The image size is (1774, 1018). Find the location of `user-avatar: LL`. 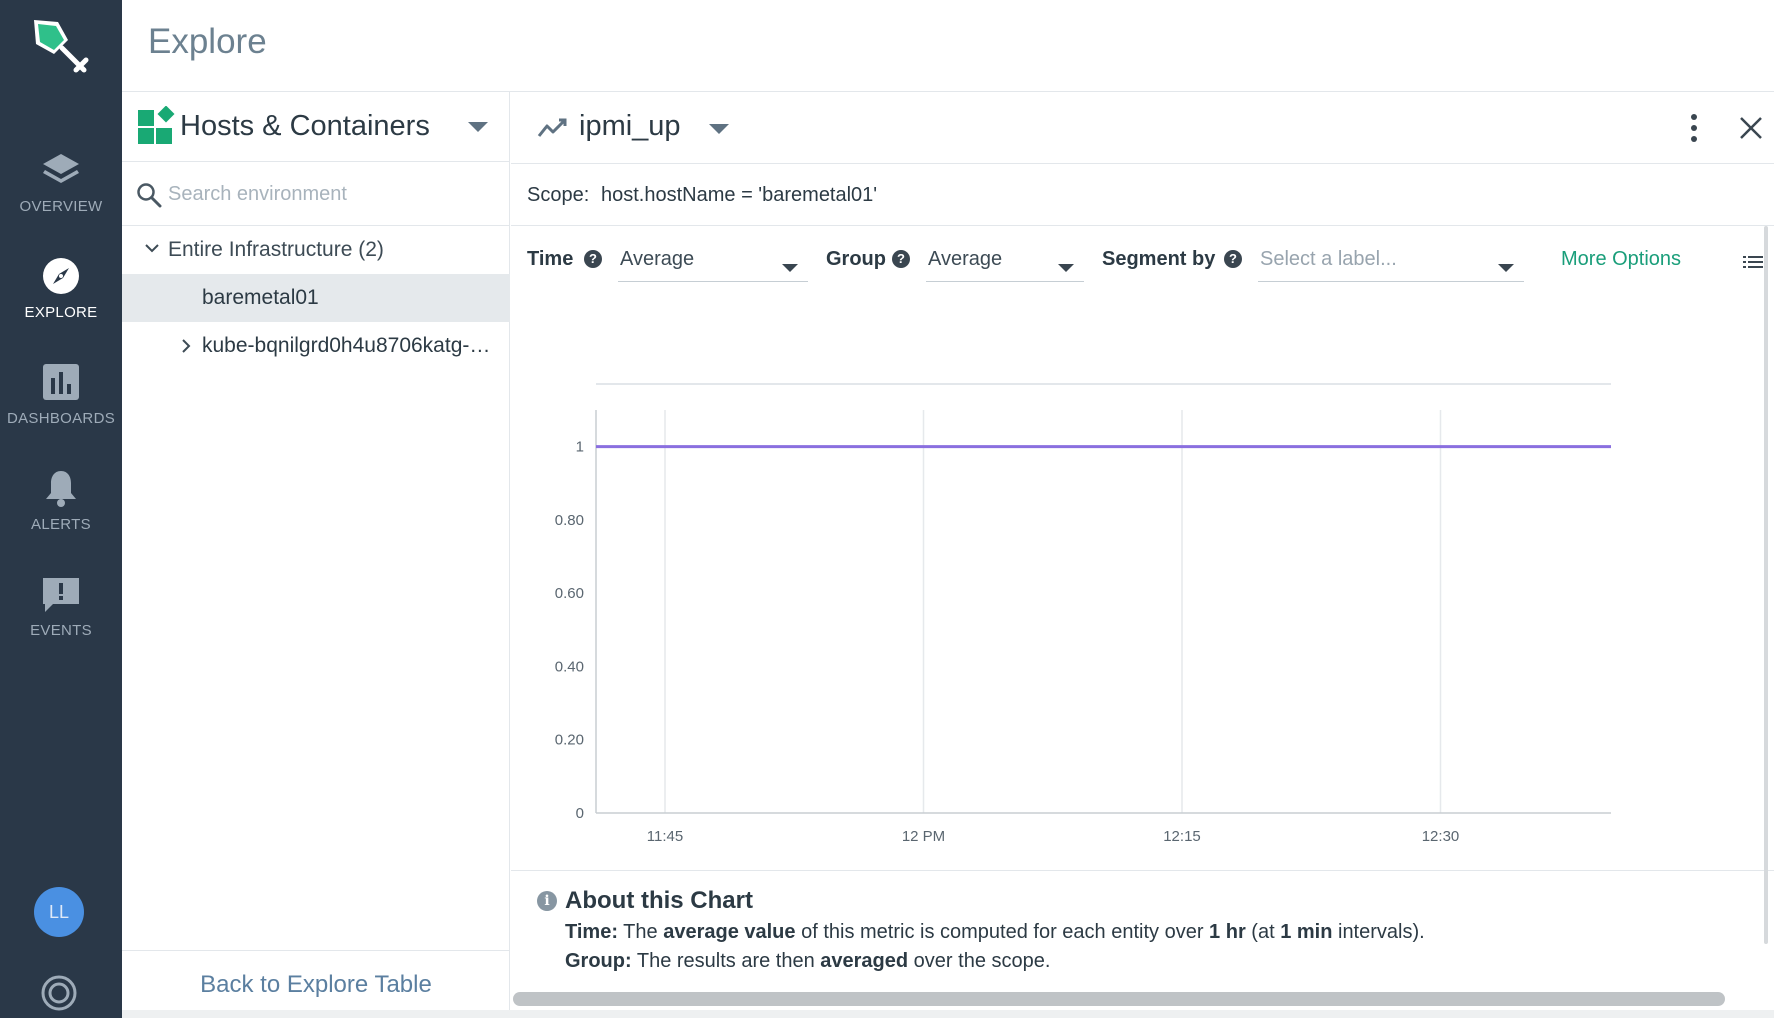

user-avatar: LL is located at coordinates (59, 912).